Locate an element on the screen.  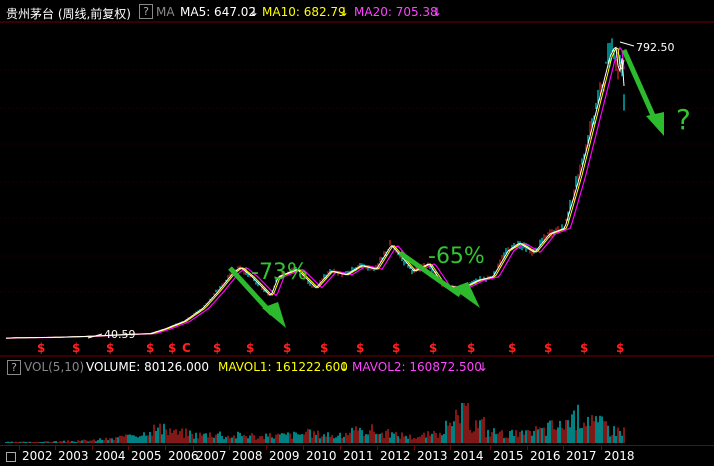
future-question-label: ? is located at coordinates (683, 119).